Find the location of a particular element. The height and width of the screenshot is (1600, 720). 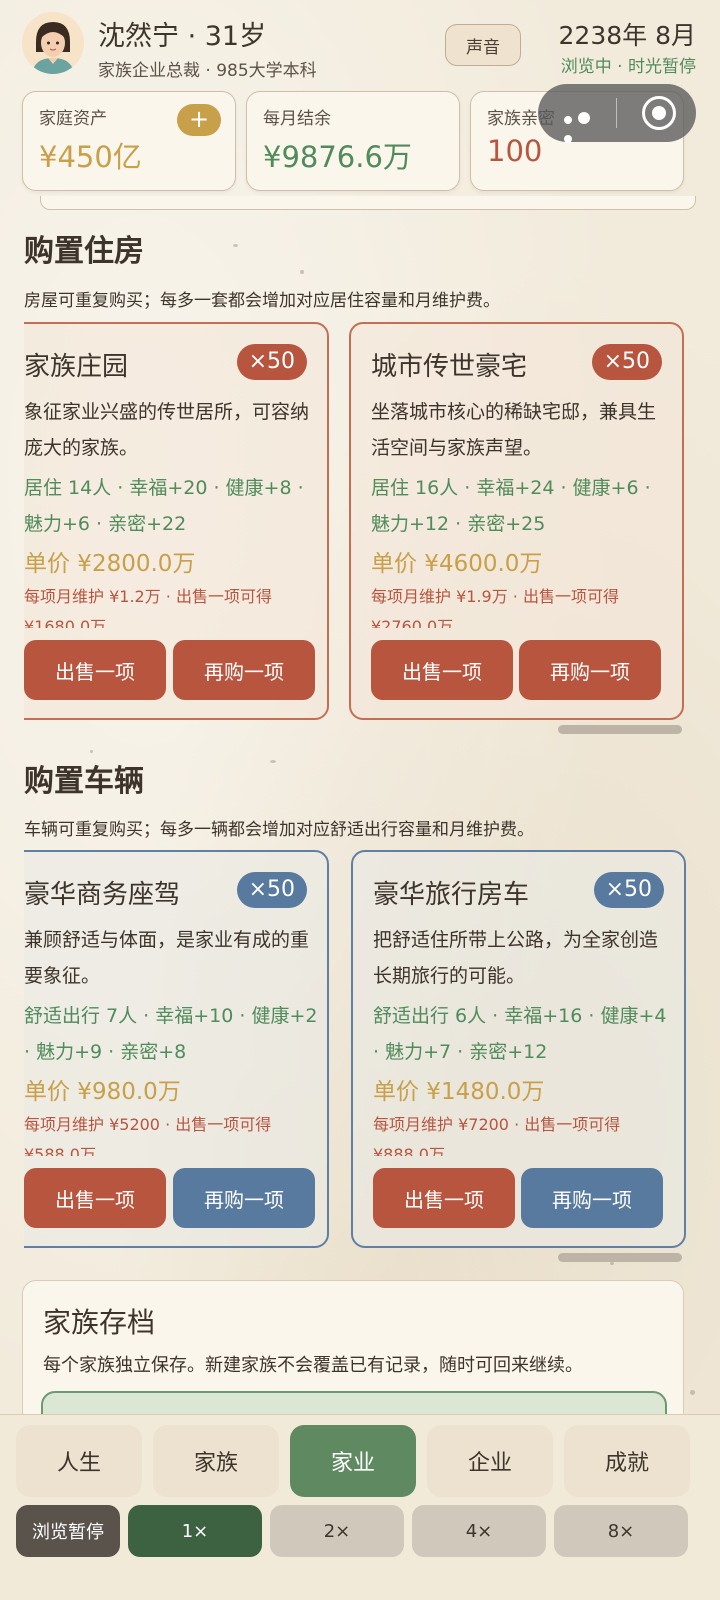

speed-8x-button: 8× is located at coordinates (621, 1531).